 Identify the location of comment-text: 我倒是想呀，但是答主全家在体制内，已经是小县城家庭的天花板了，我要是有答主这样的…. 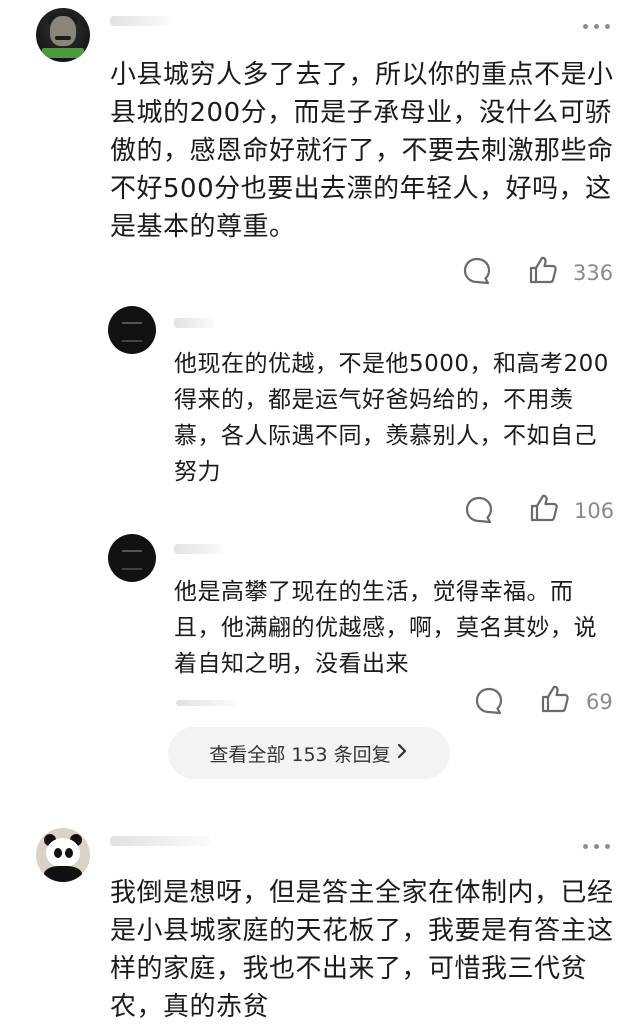
(362, 950).